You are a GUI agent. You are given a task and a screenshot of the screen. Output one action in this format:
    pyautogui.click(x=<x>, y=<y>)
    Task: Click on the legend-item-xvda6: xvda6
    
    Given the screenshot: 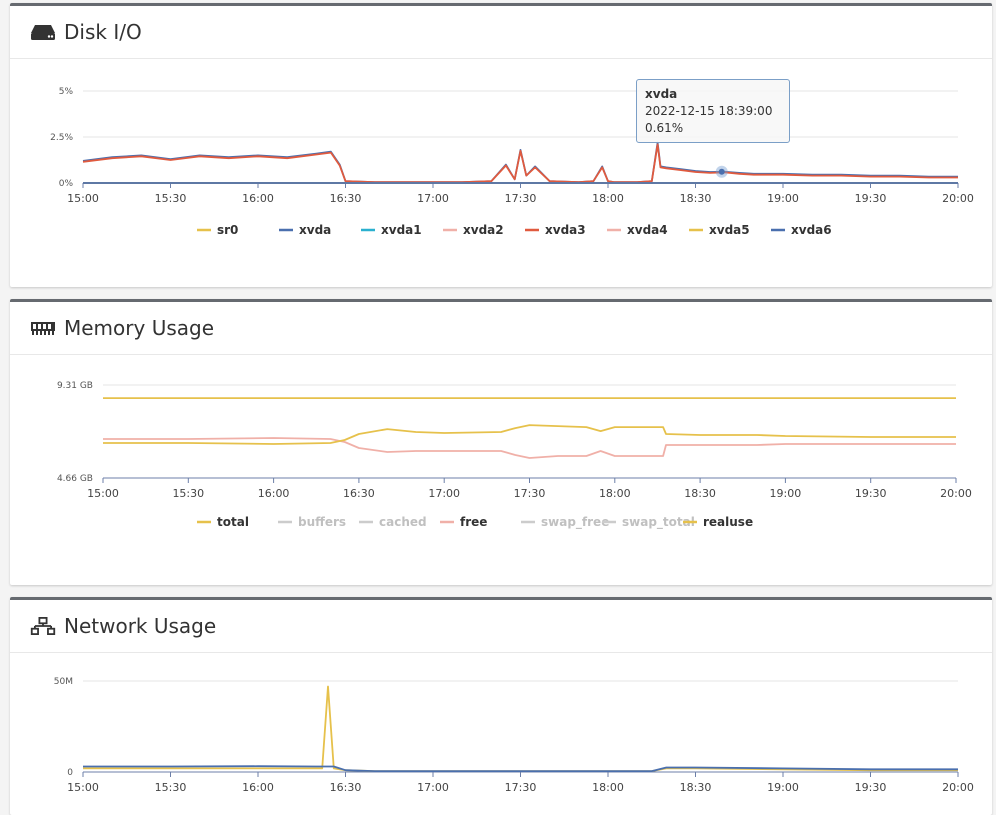 What is the action you would take?
    pyautogui.click(x=801, y=230)
    